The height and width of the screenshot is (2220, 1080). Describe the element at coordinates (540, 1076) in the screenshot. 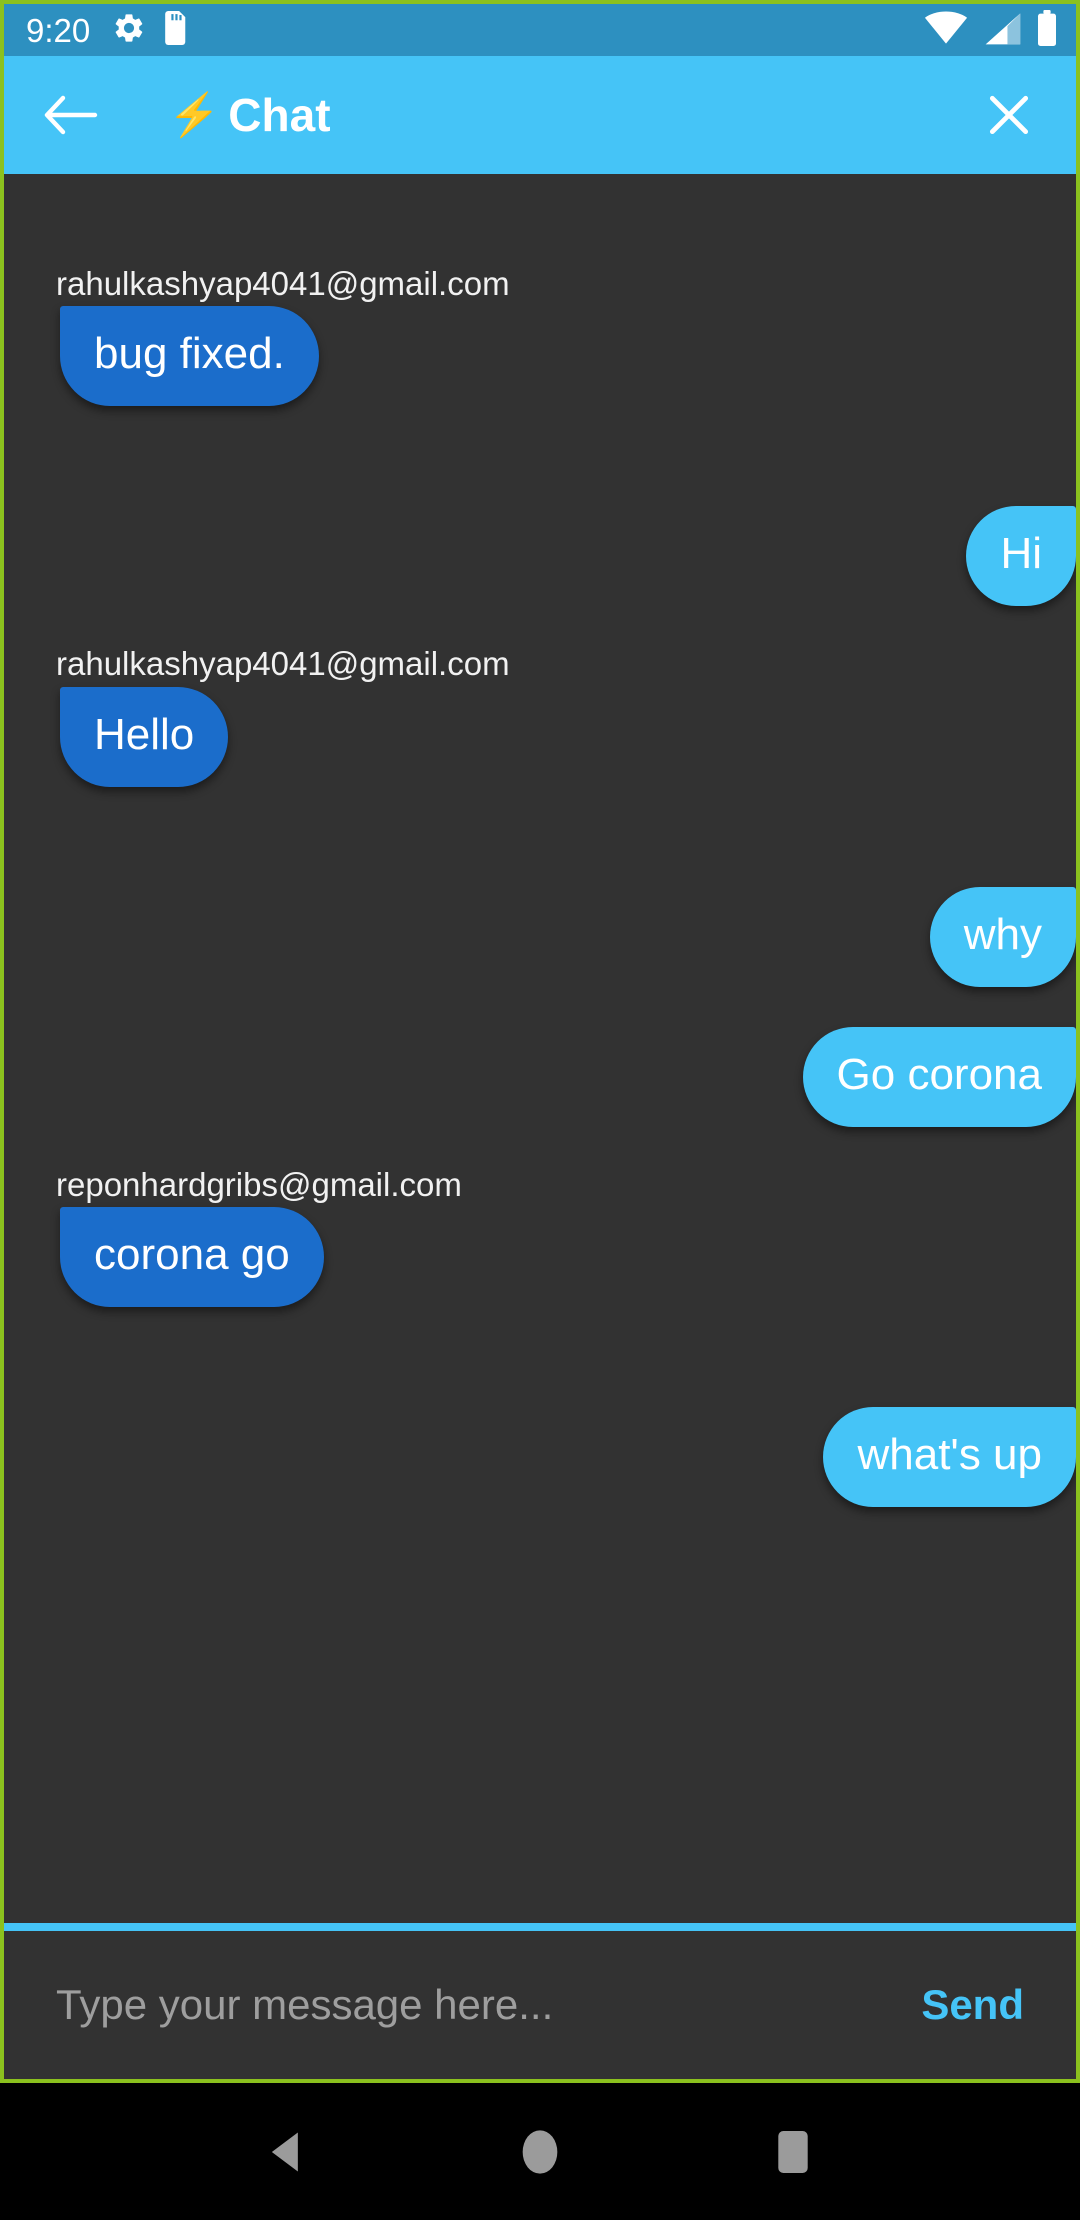

I see `message-row-outgoing: Go corona` at that location.